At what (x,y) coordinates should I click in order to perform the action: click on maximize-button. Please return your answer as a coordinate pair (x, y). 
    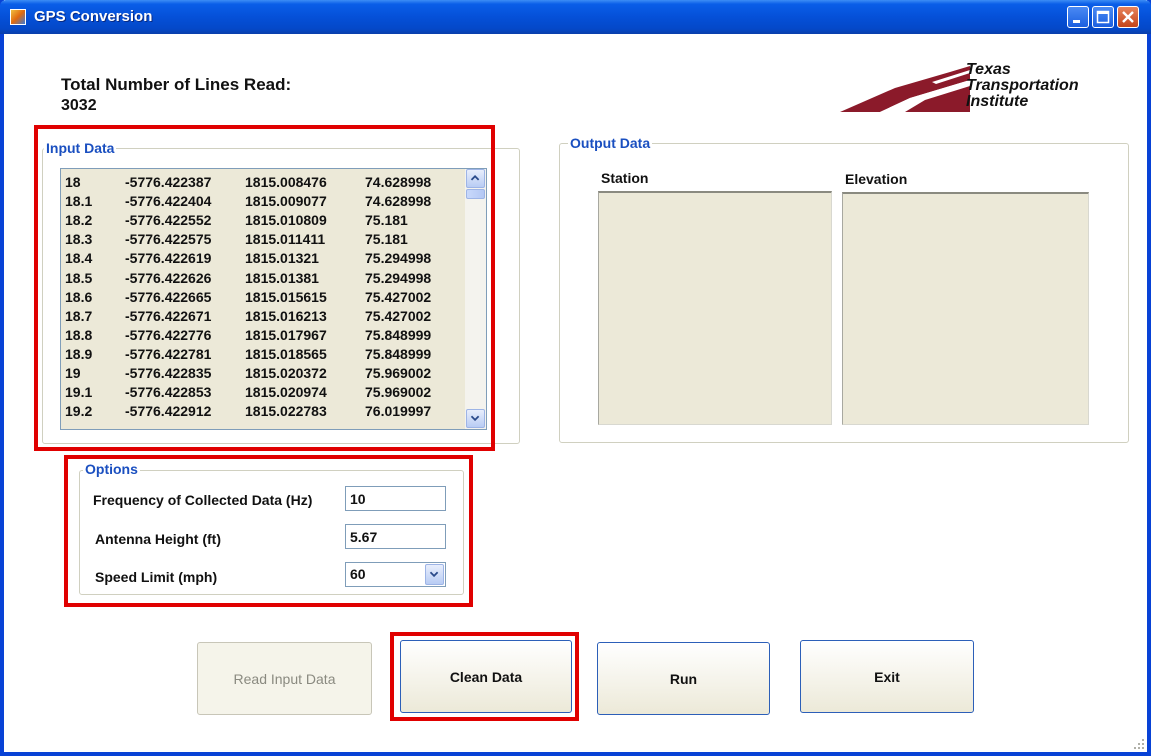
    Looking at the image, I should click on (1103, 17).